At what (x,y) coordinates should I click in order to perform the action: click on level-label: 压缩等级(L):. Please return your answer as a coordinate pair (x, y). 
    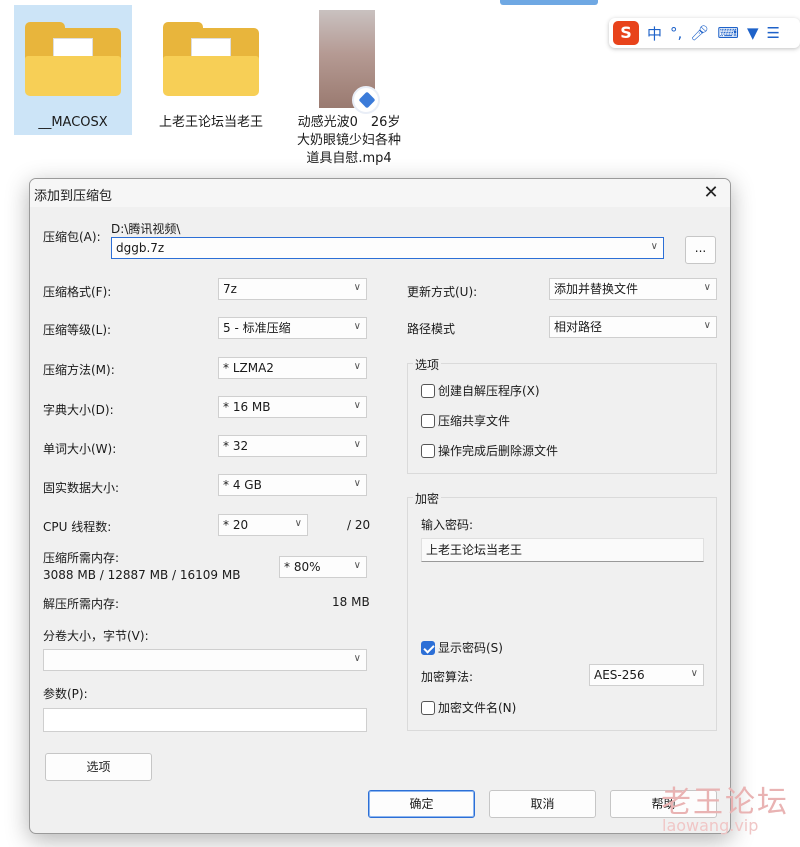
    Looking at the image, I should click on (77, 330).